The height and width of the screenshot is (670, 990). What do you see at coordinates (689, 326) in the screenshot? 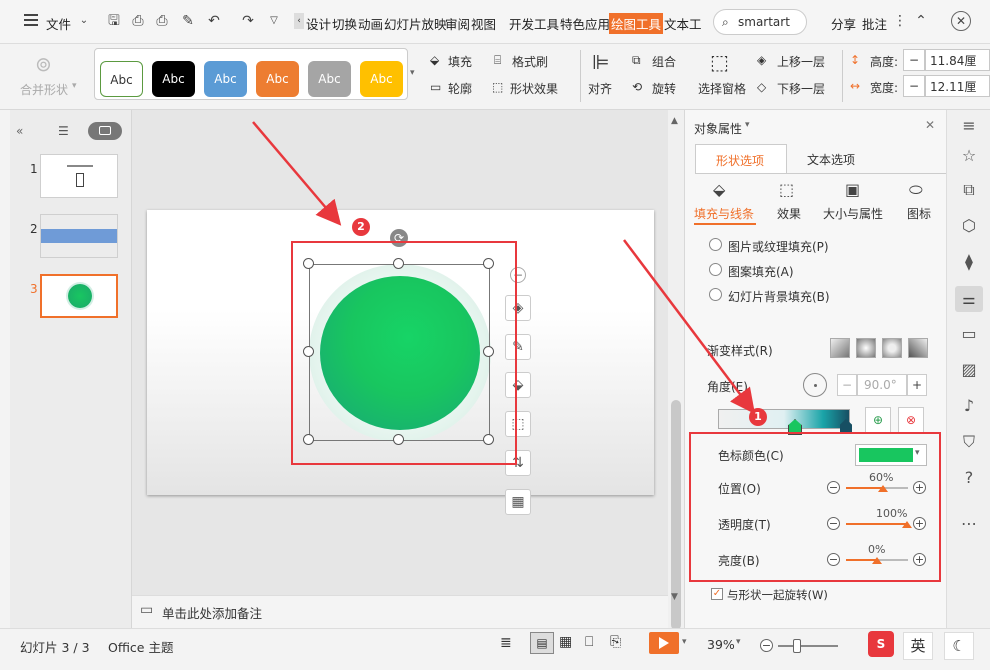
I see `arrow-to-color-stop` at bounding box center [689, 326].